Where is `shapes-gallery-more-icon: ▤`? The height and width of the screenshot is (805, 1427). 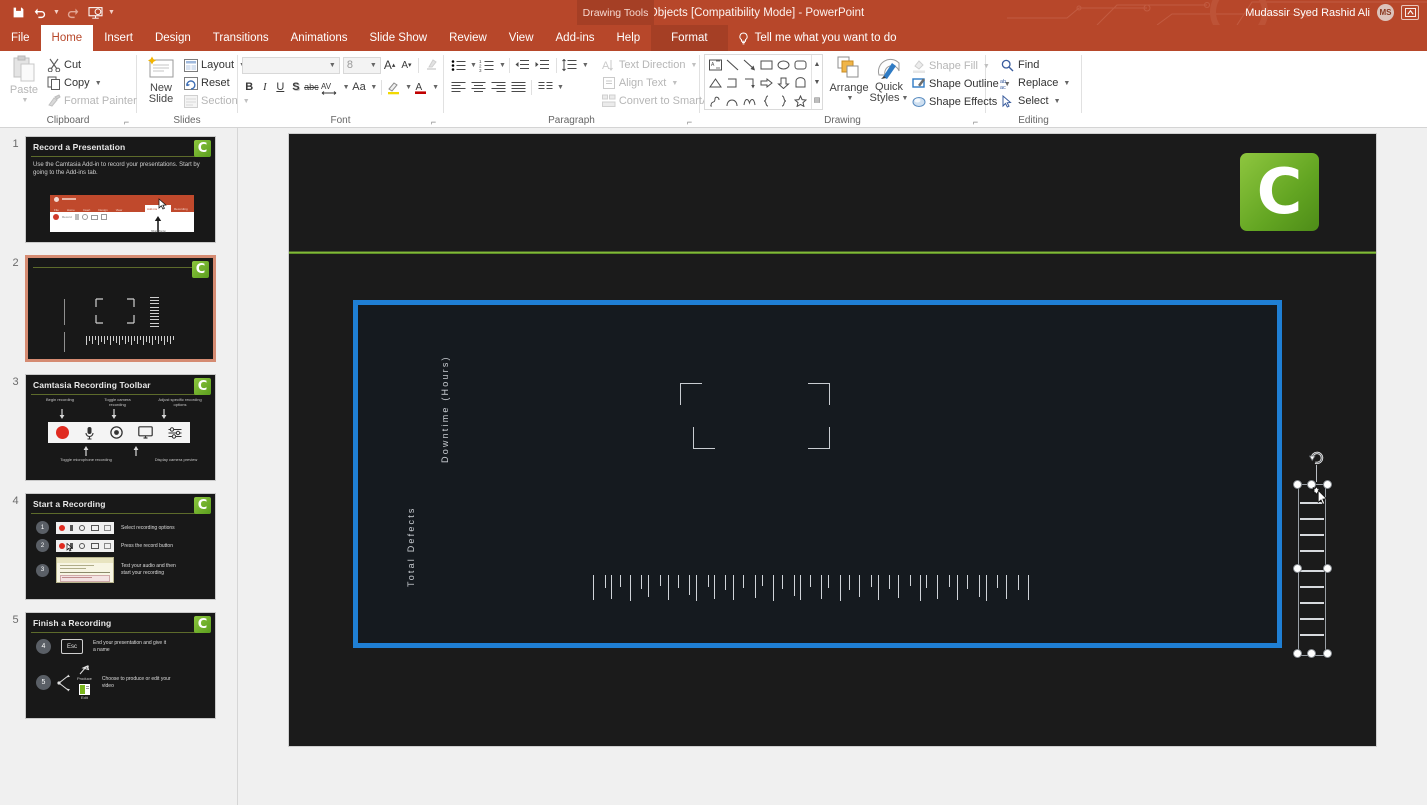
shapes-gallery-more-icon: ▤ is located at coordinates (817, 100).